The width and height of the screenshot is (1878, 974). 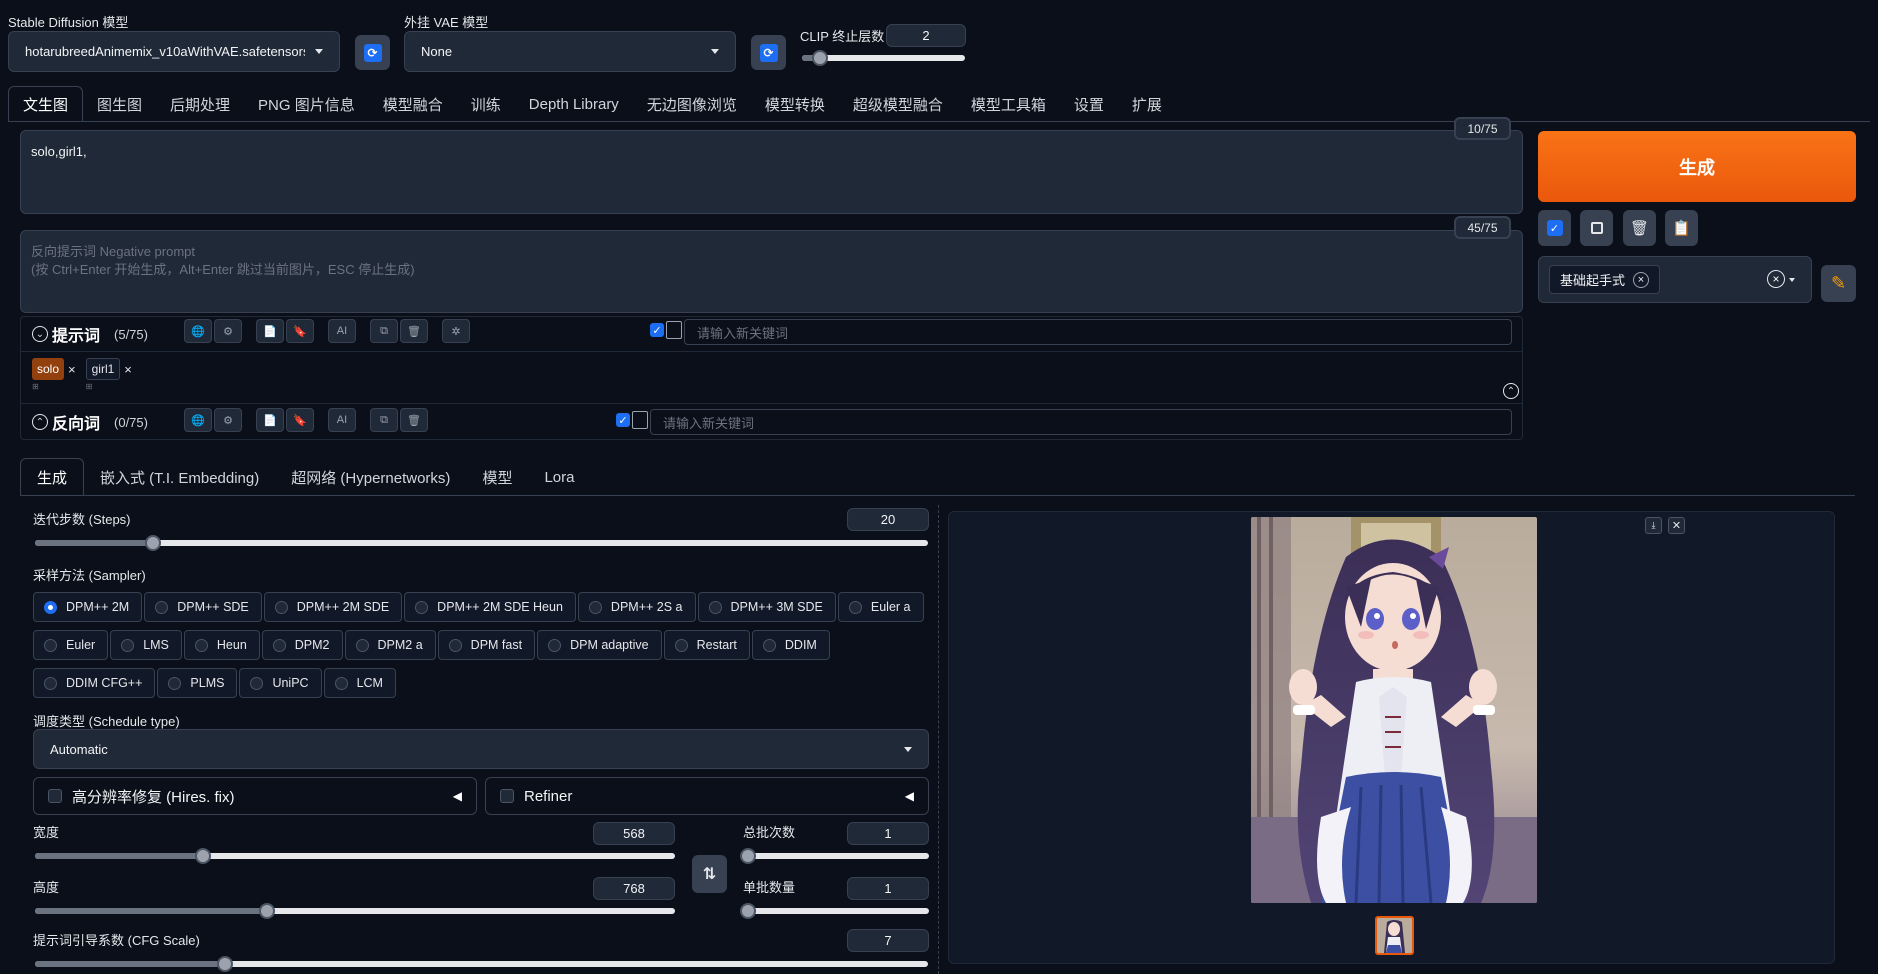 What do you see at coordinates (1098, 332) in the screenshot?
I see `prompt-keyword-input: 请输入新关键词` at bounding box center [1098, 332].